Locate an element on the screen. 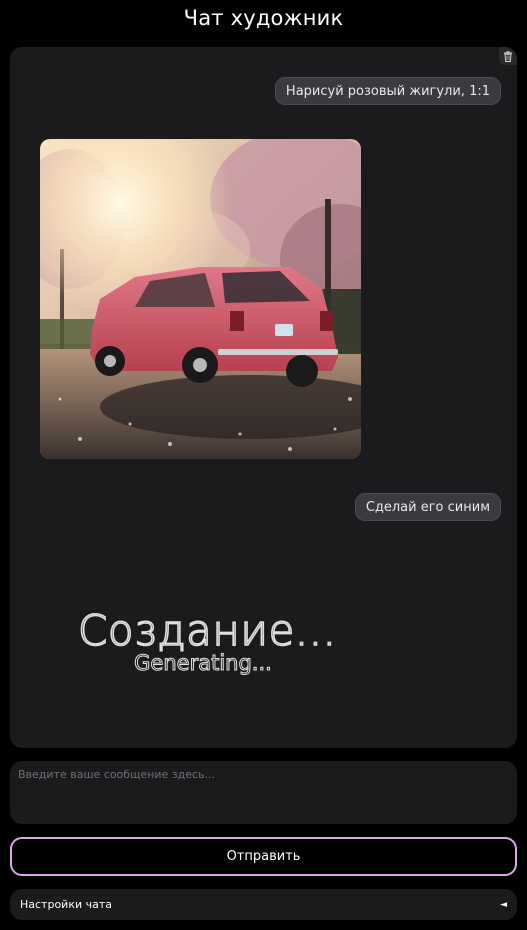  trash-icon is located at coordinates (508, 56).